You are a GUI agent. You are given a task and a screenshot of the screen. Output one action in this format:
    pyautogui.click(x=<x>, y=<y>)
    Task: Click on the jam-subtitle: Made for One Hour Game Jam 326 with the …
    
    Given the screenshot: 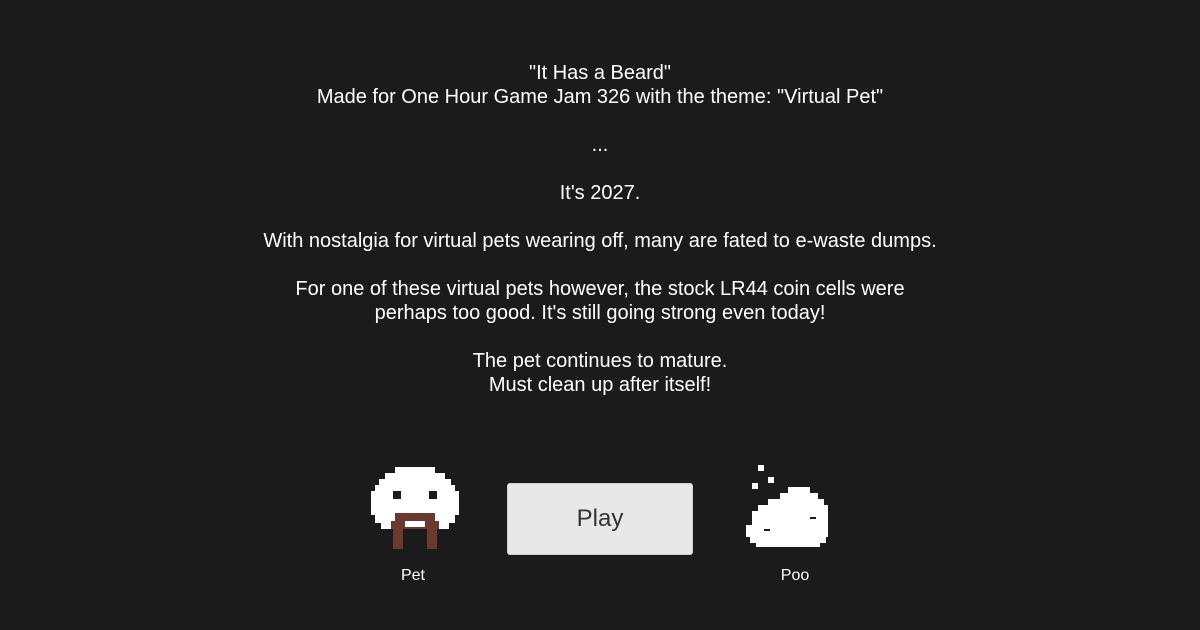 What is the action you would take?
    pyautogui.click(x=600, y=97)
    